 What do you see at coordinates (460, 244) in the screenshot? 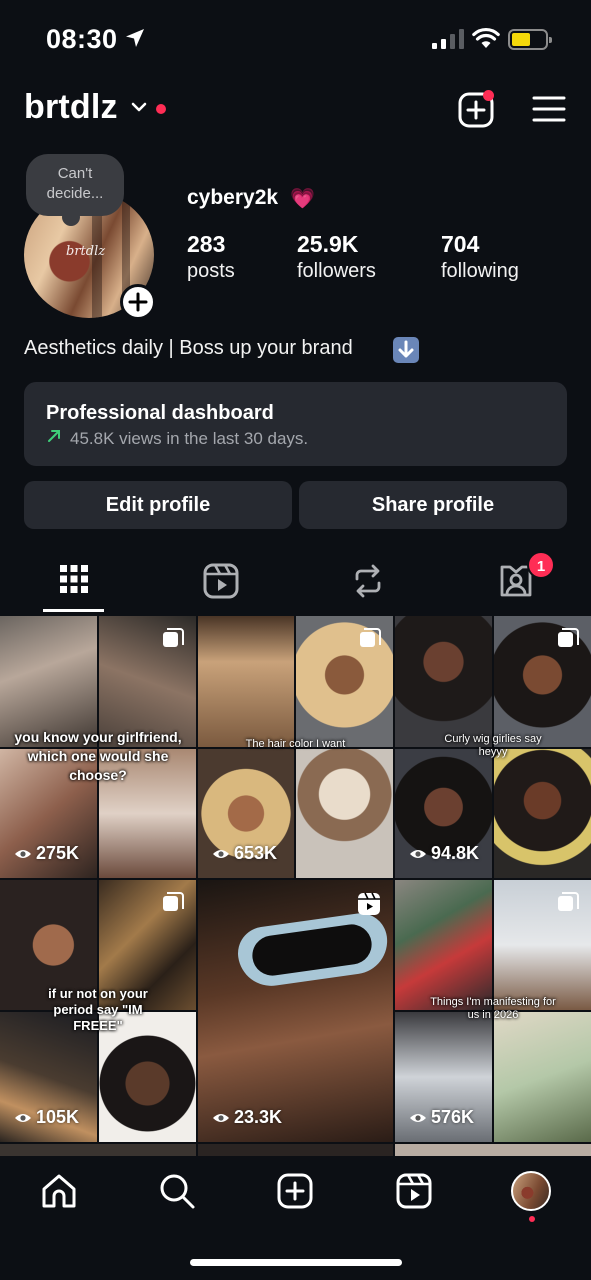
I see `following-count: 704` at bounding box center [460, 244].